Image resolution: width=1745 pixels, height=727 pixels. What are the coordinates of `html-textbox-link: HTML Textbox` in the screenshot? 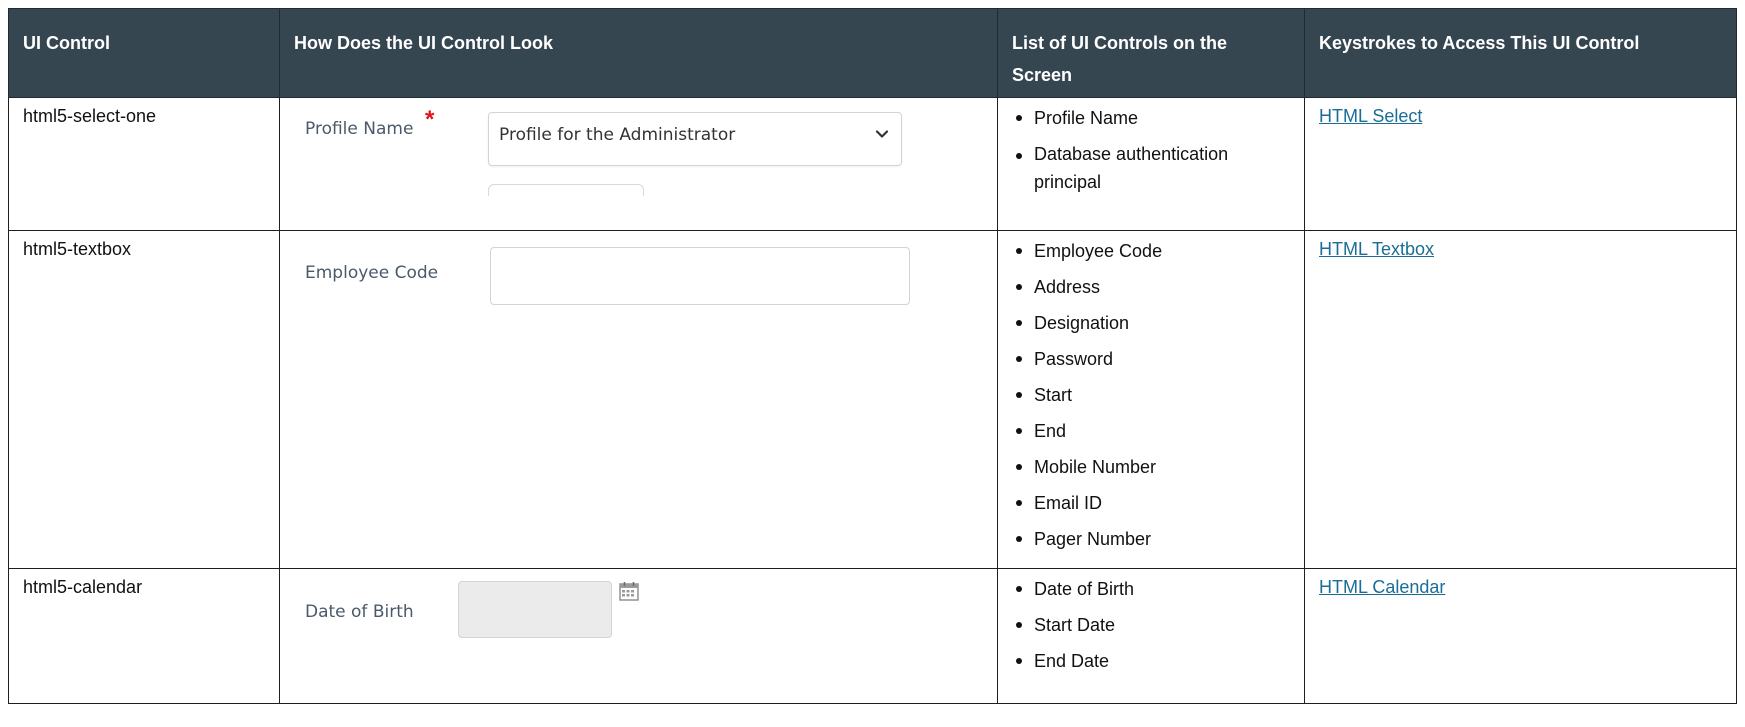 It's located at (1376, 249).